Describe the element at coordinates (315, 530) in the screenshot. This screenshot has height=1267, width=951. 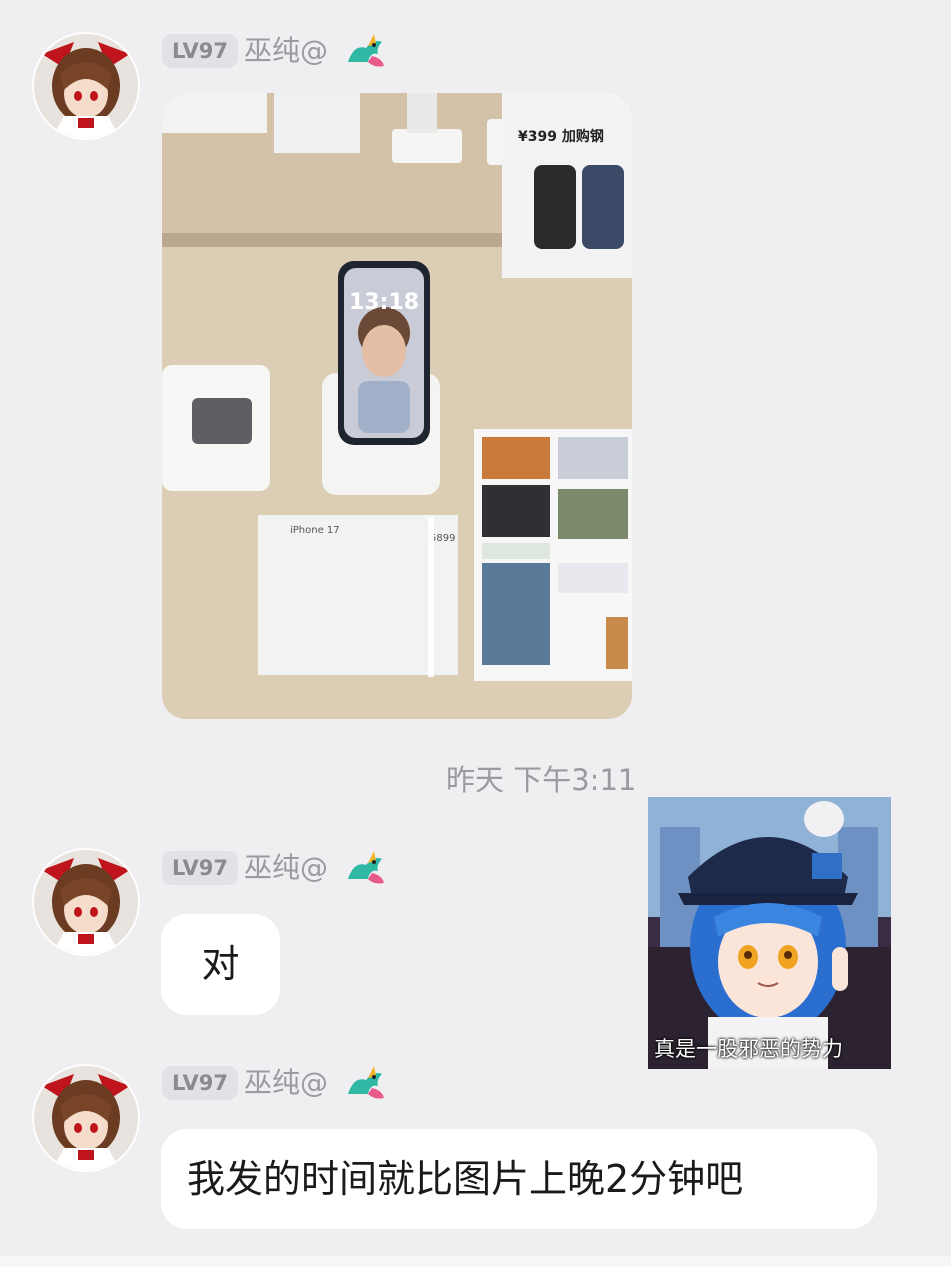
I see `card-model-text: iPhone 17` at that location.